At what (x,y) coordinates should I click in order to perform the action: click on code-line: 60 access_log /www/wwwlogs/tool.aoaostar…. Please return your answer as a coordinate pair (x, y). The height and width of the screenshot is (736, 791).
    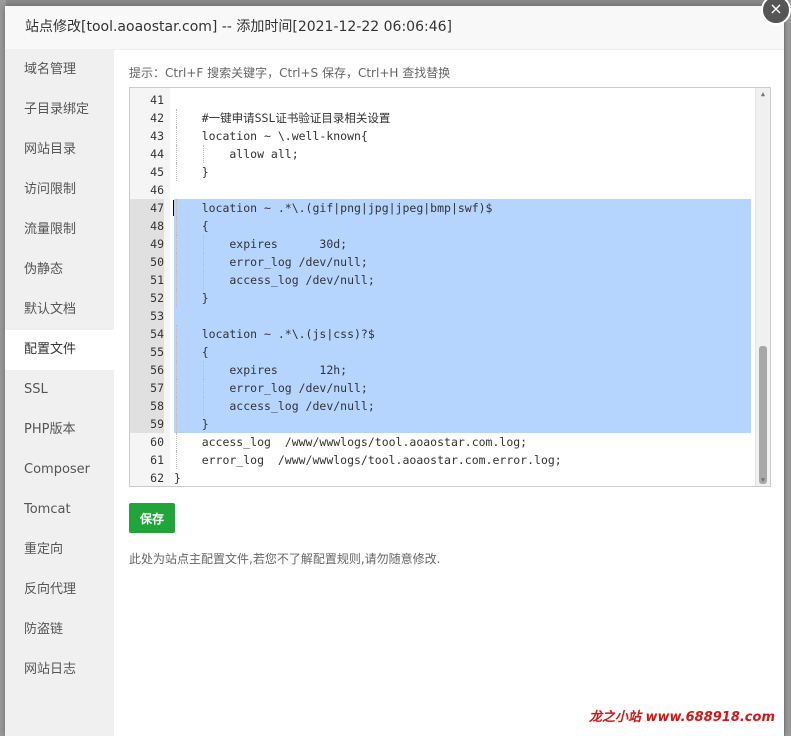
    Looking at the image, I should click on (440, 442).